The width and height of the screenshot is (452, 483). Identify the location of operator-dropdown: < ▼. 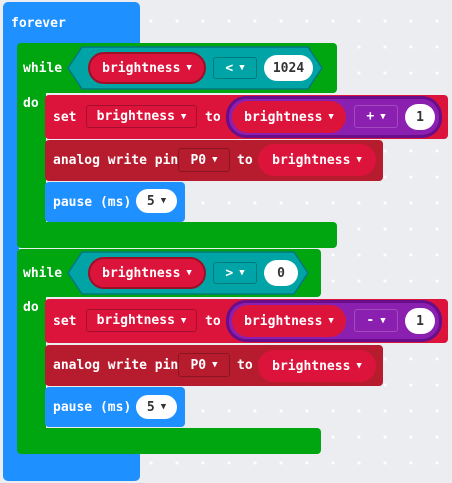
(235, 68).